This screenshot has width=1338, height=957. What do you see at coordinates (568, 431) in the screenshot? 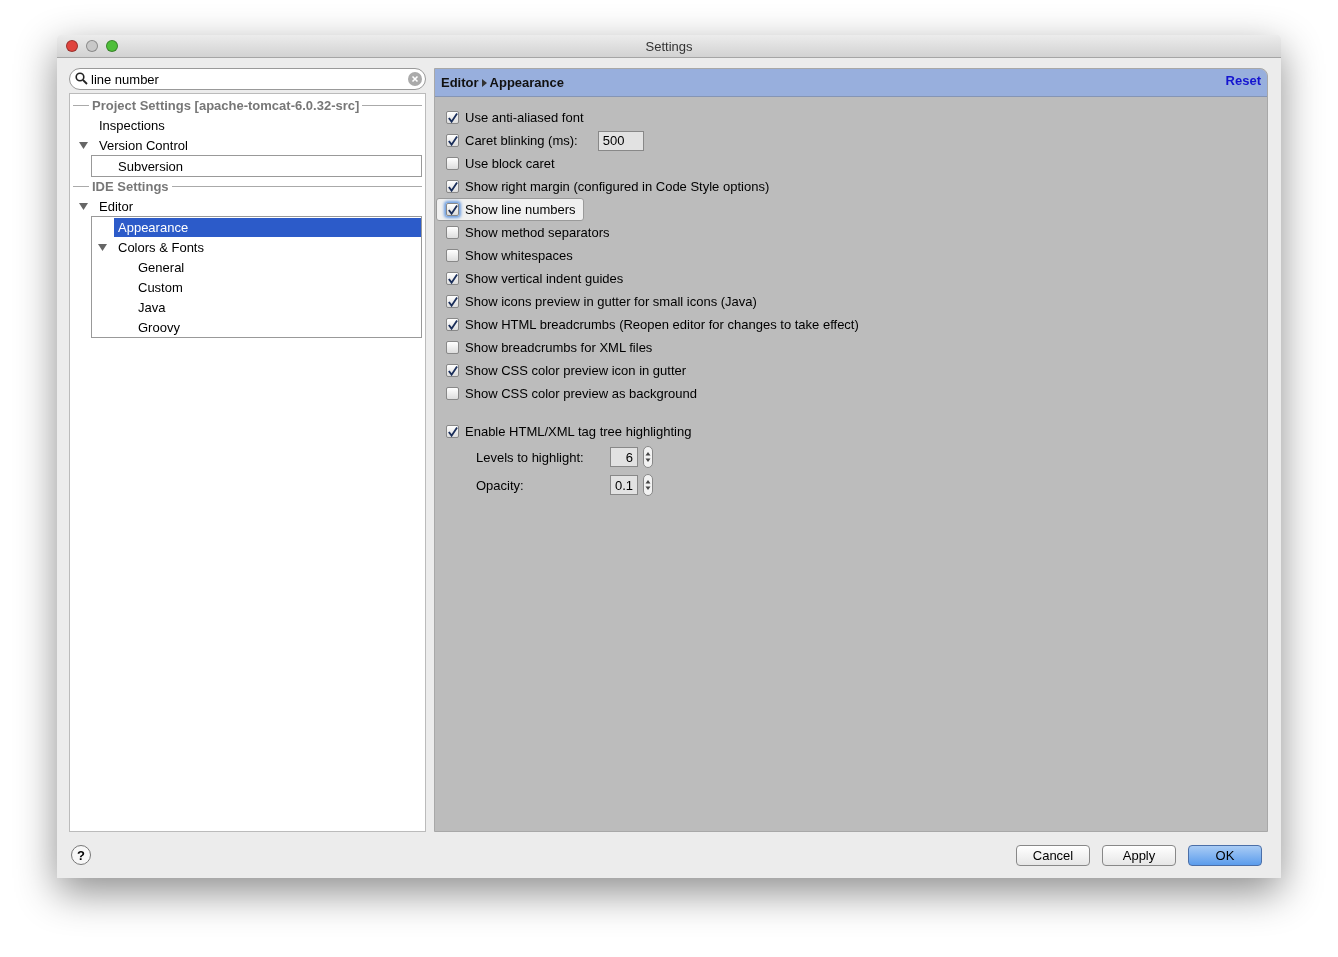
I see `checkbox: Enable HTML/XML tag tree highlighting` at bounding box center [568, 431].